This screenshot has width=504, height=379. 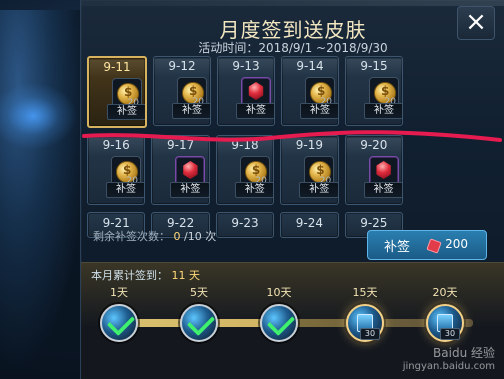 I want to click on day-date: 9-18, so click(x=245, y=147).